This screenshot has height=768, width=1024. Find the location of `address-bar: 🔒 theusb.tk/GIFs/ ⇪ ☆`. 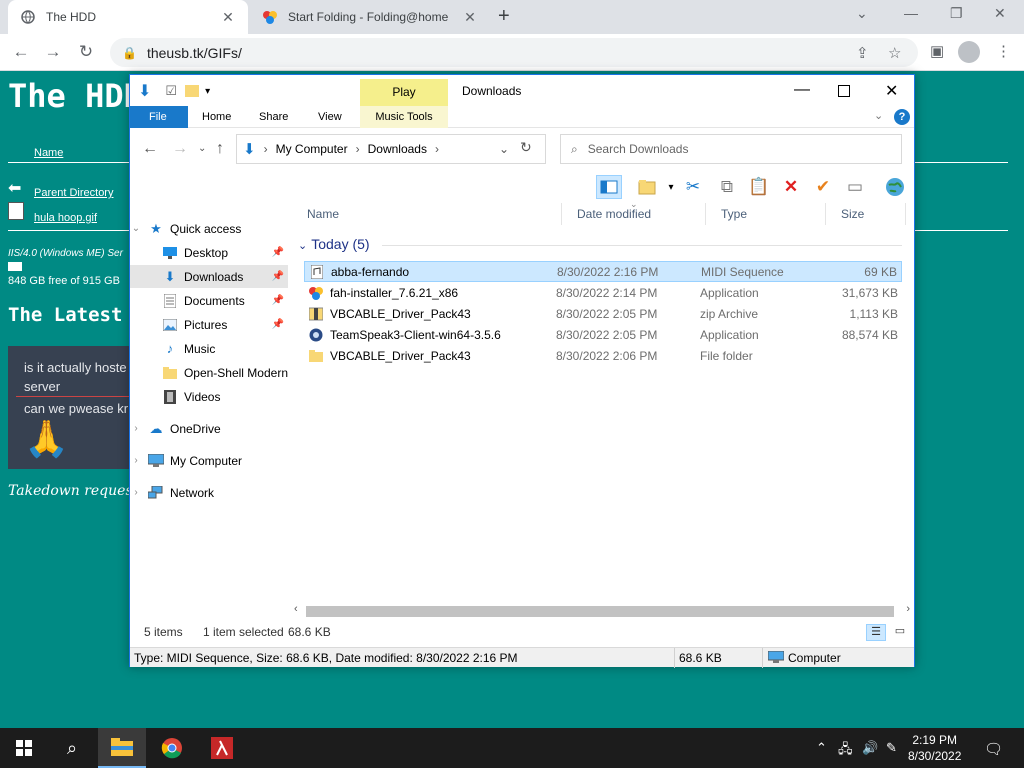

address-bar: 🔒 theusb.tk/GIFs/ ⇪ ☆ is located at coordinates (514, 52).